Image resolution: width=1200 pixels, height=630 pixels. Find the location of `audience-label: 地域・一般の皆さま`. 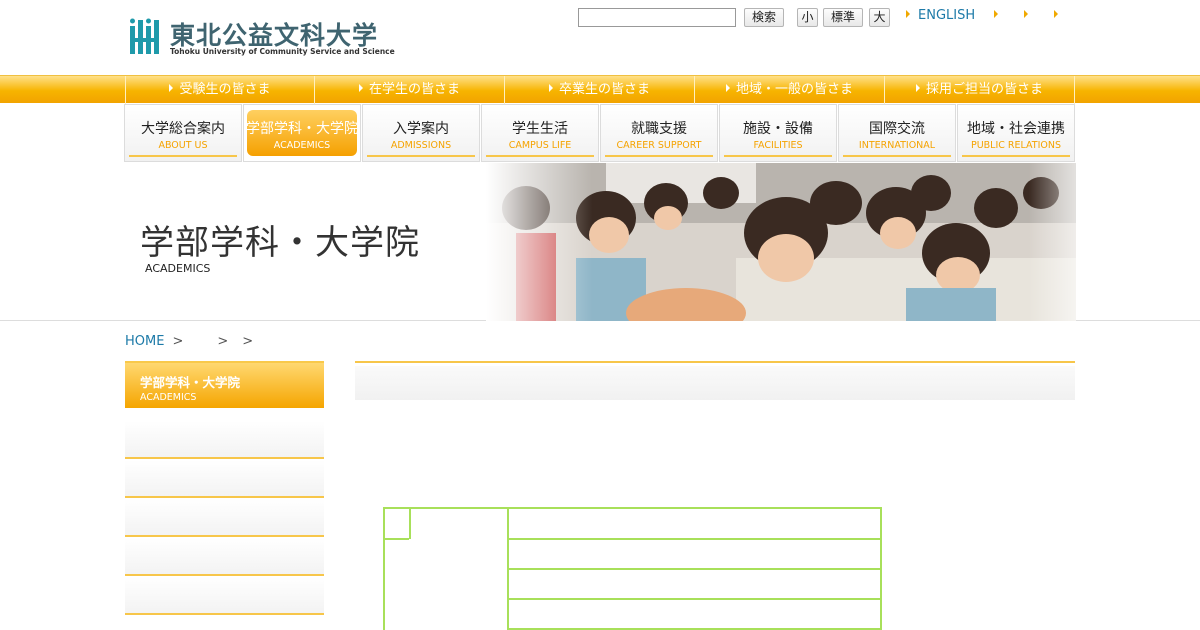

audience-label: 地域・一般の皆さま is located at coordinates (794, 89).